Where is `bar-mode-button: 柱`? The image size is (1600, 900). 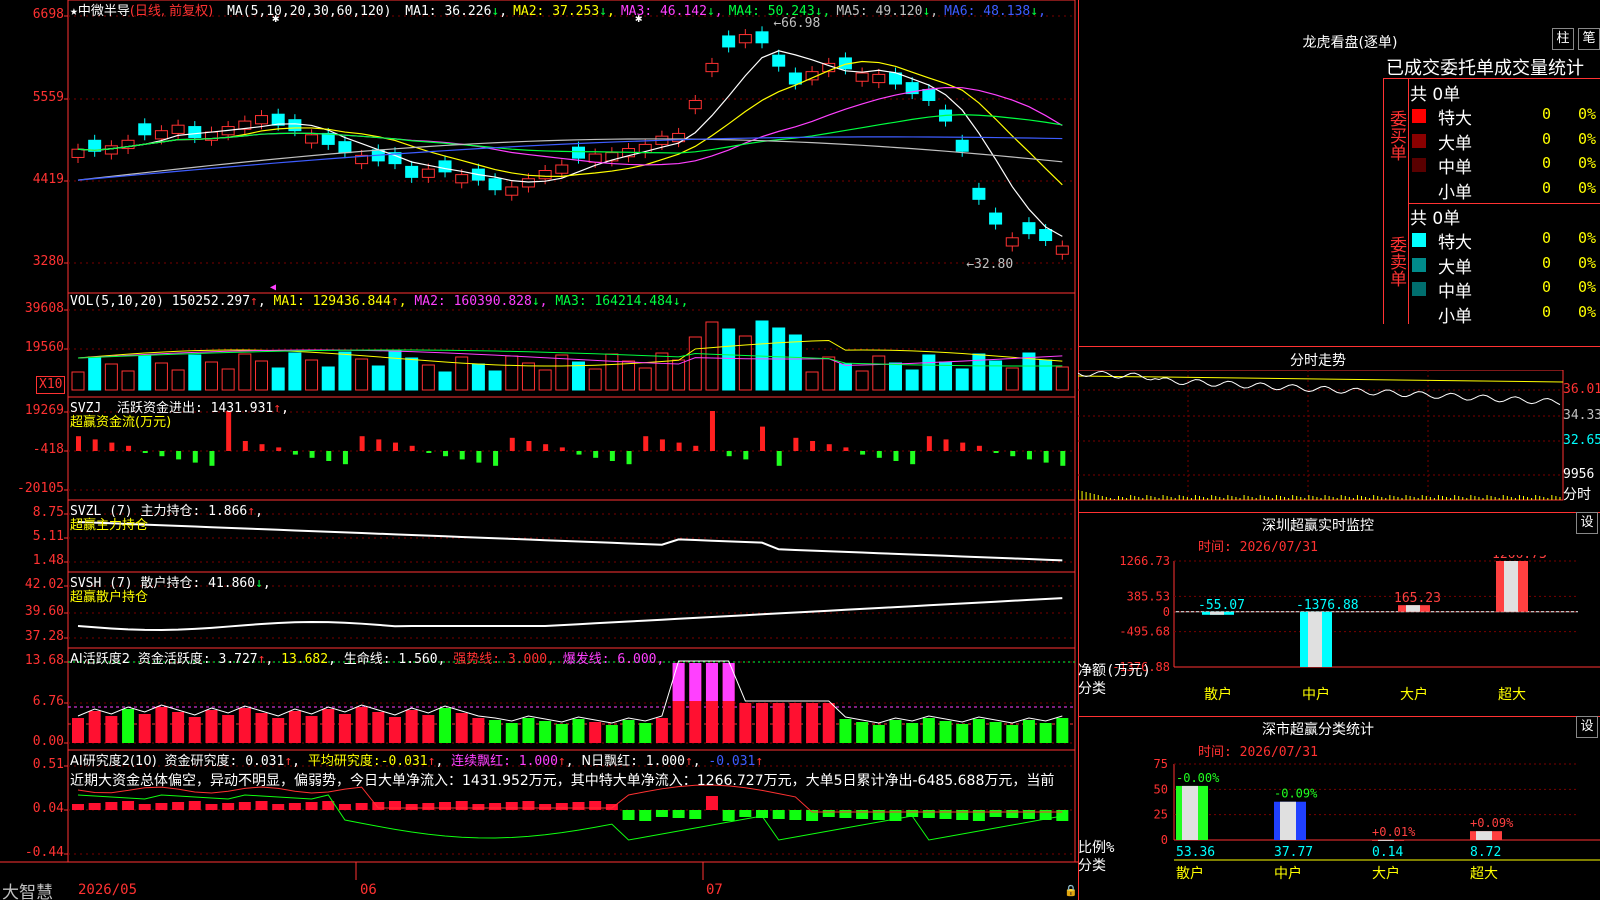 bar-mode-button: 柱 is located at coordinates (1563, 39).